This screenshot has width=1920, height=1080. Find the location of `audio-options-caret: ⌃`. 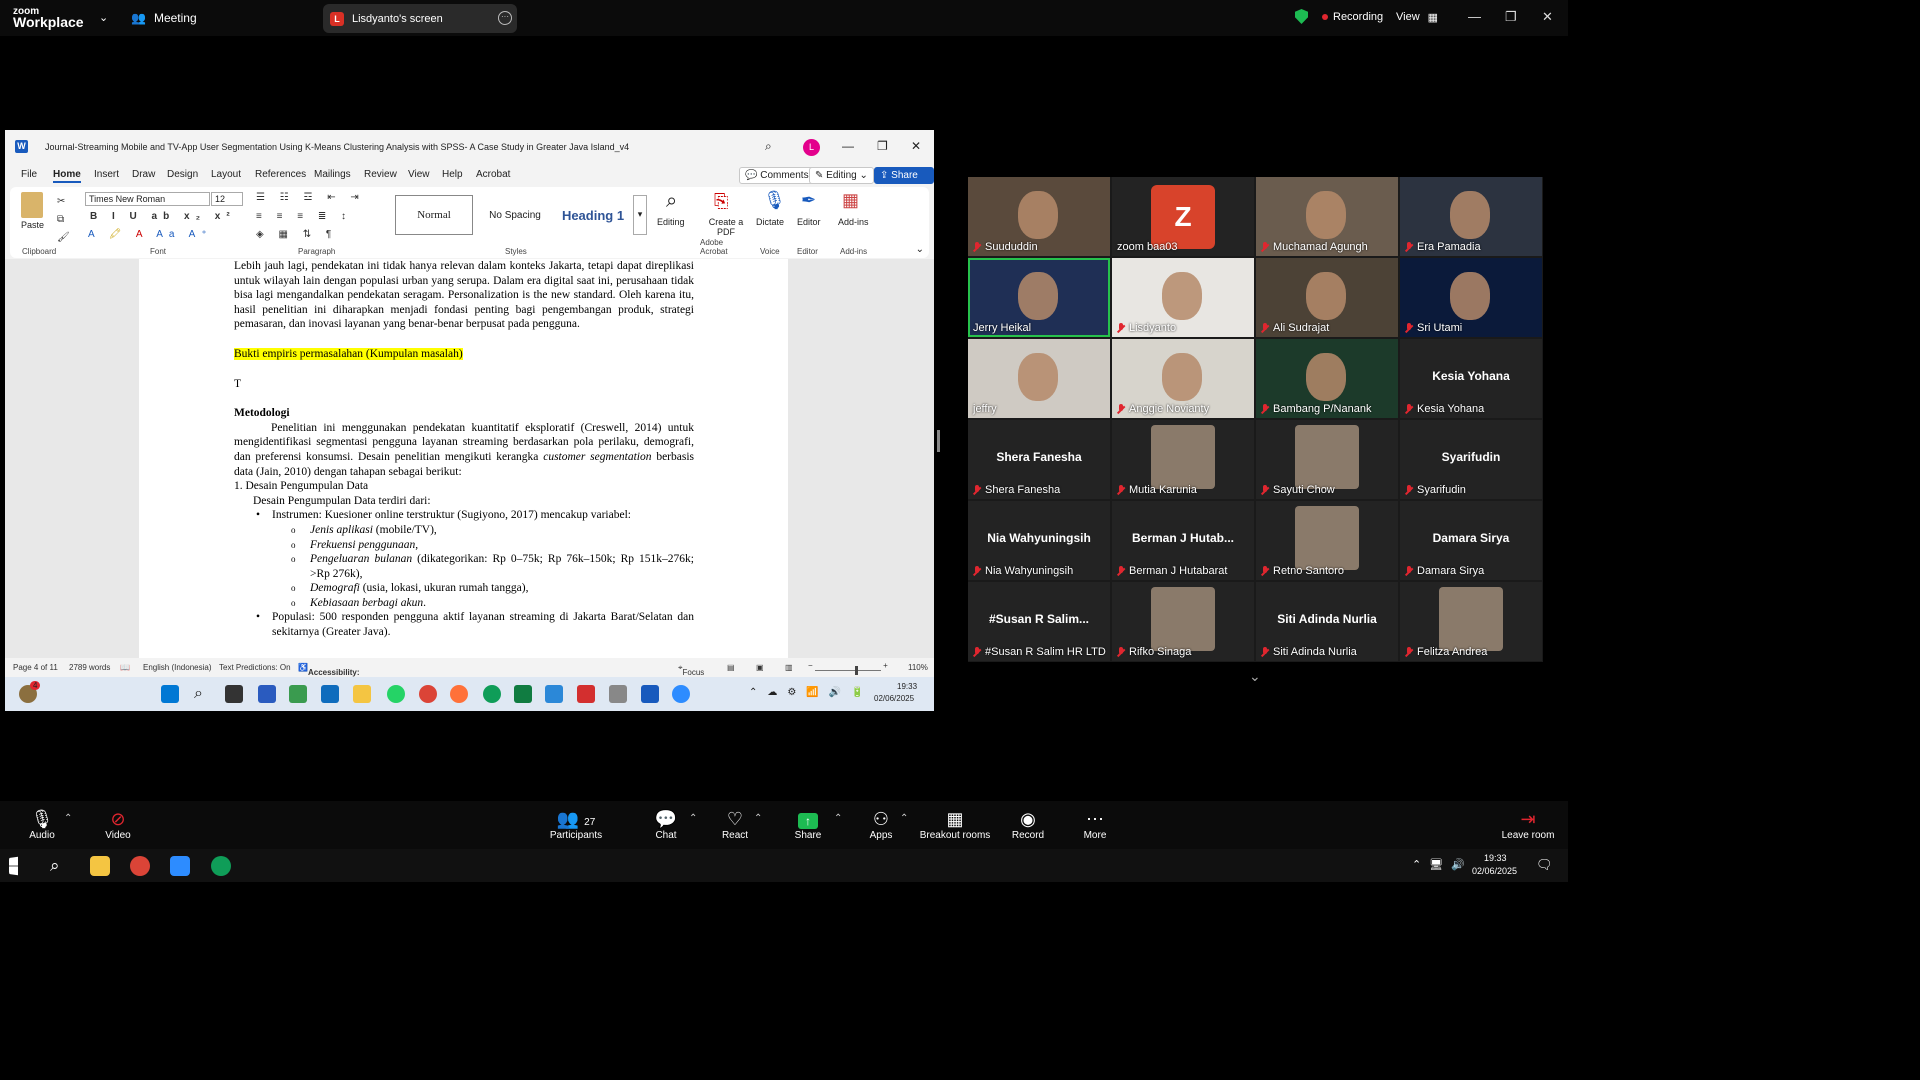

audio-options-caret: ⌃ is located at coordinates (68, 818).